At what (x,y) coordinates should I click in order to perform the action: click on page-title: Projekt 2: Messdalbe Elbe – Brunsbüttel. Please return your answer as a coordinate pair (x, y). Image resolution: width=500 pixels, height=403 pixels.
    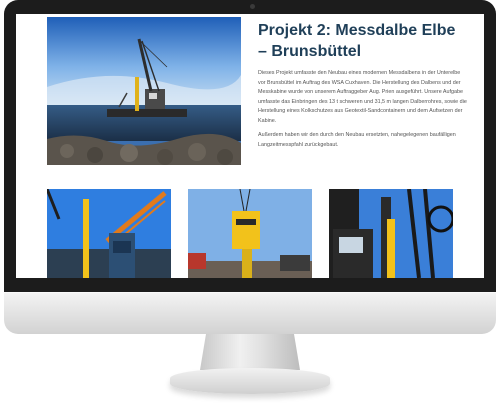
    Looking at the image, I should click on (357, 41).